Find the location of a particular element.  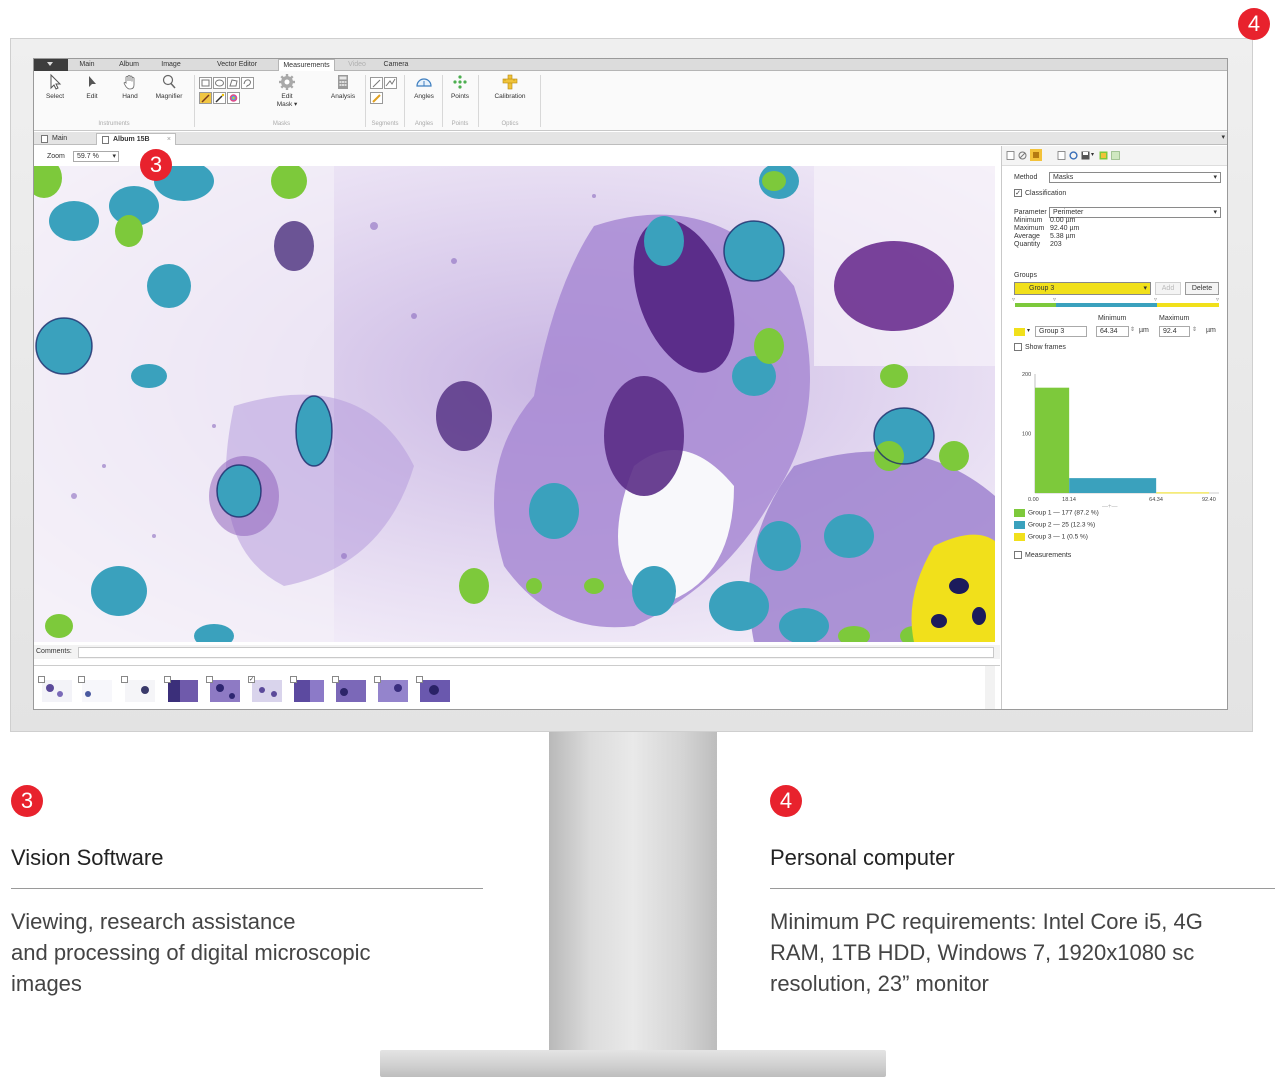

magnifier-tool-button: Magnifier is located at coordinates (169, 86).